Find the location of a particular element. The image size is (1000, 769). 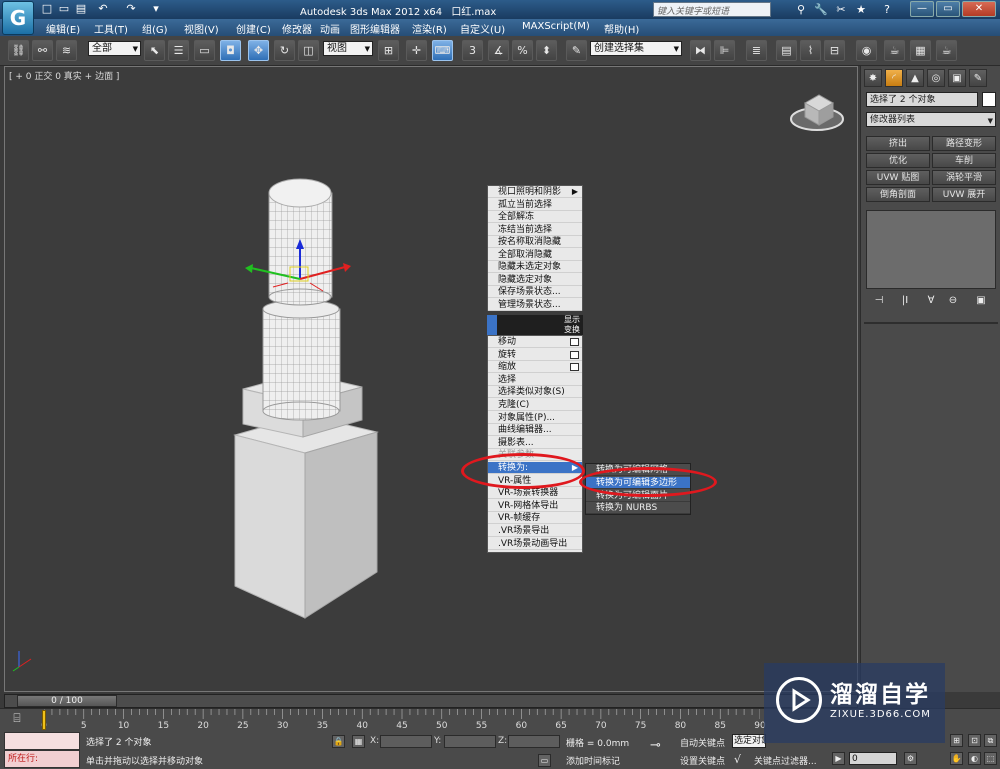

menu-views: 视图(V) is located at coordinates (201, 28).